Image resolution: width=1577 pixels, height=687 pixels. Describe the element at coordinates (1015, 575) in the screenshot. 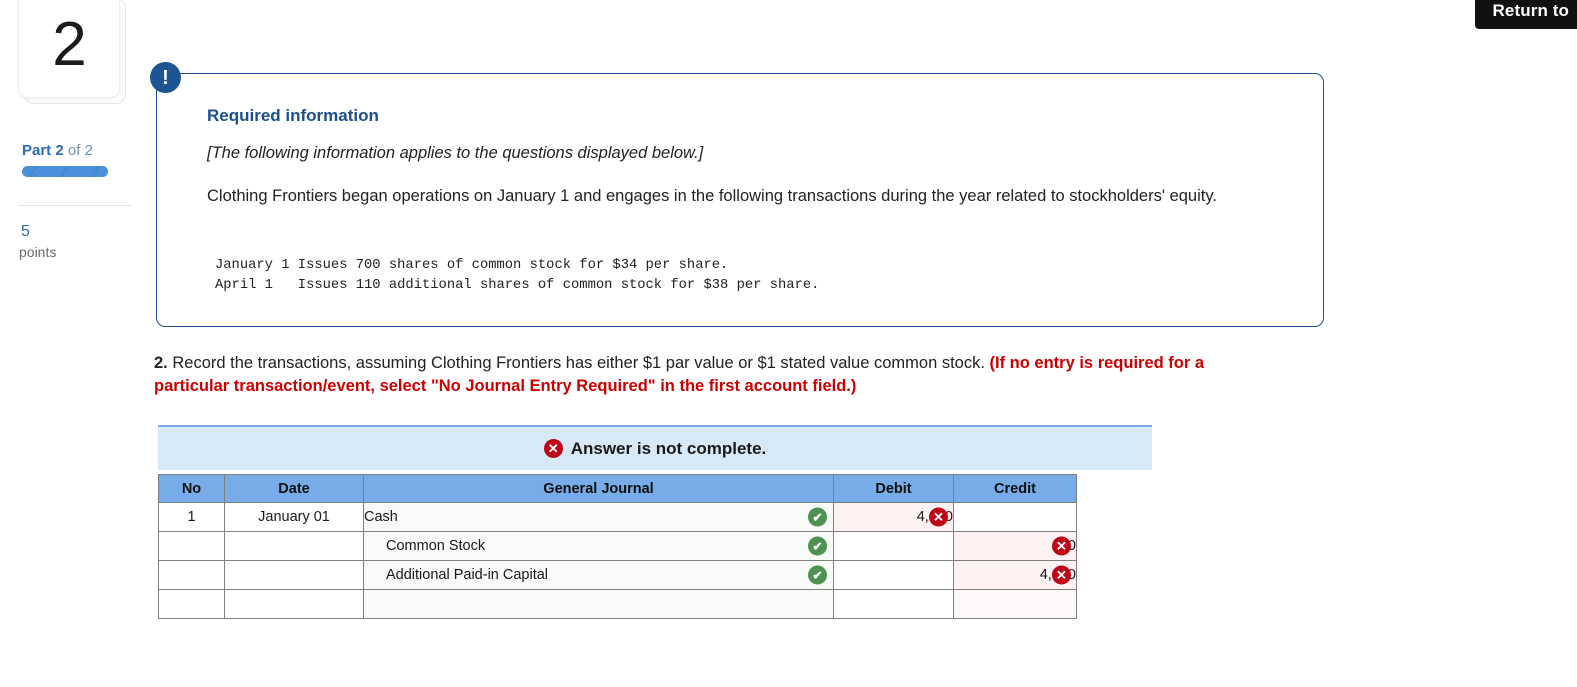

I see `cell-credit: 4,070 ✕` at that location.